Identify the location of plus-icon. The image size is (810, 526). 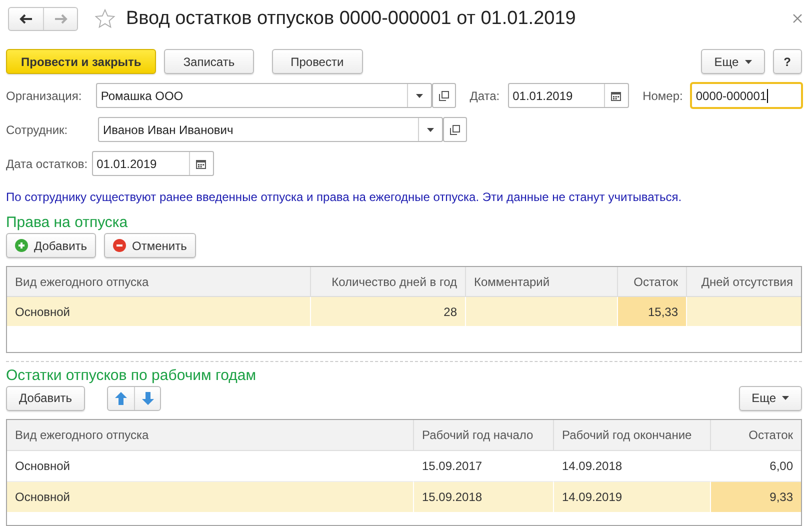
(21, 245).